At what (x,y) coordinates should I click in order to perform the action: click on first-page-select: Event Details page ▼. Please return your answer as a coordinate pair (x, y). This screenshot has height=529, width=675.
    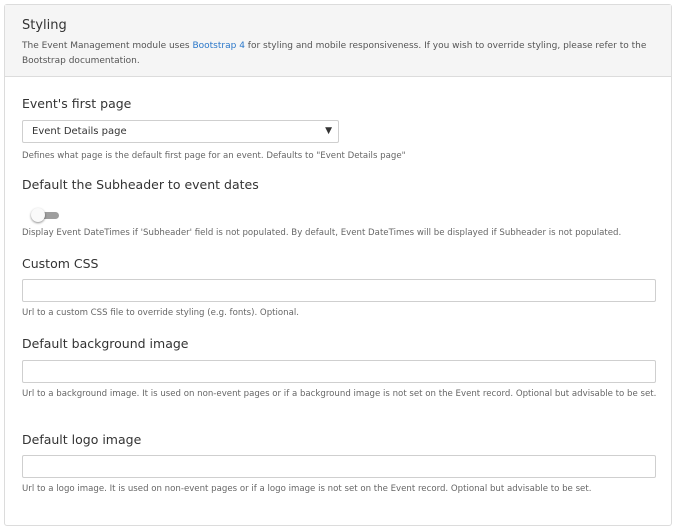
    Looking at the image, I should click on (180, 131).